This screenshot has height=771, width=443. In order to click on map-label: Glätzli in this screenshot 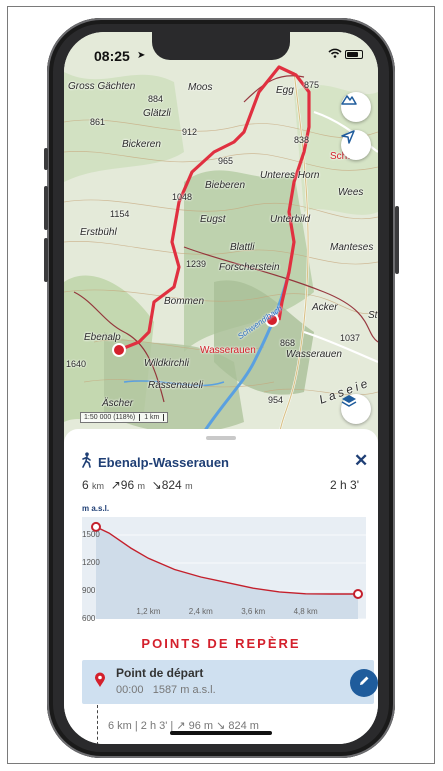, I will do `click(157, 113)`.